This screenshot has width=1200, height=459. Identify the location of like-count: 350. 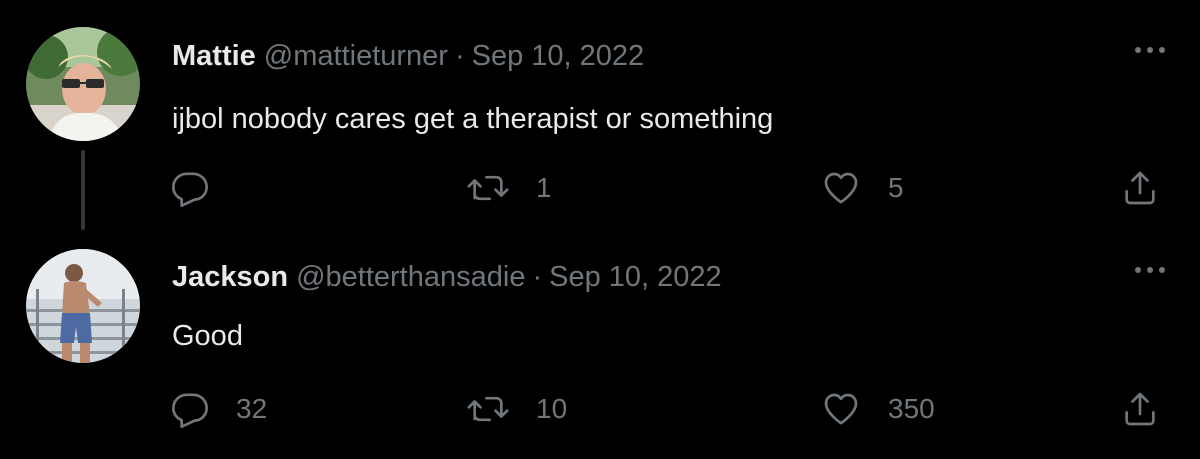
(911, 408).